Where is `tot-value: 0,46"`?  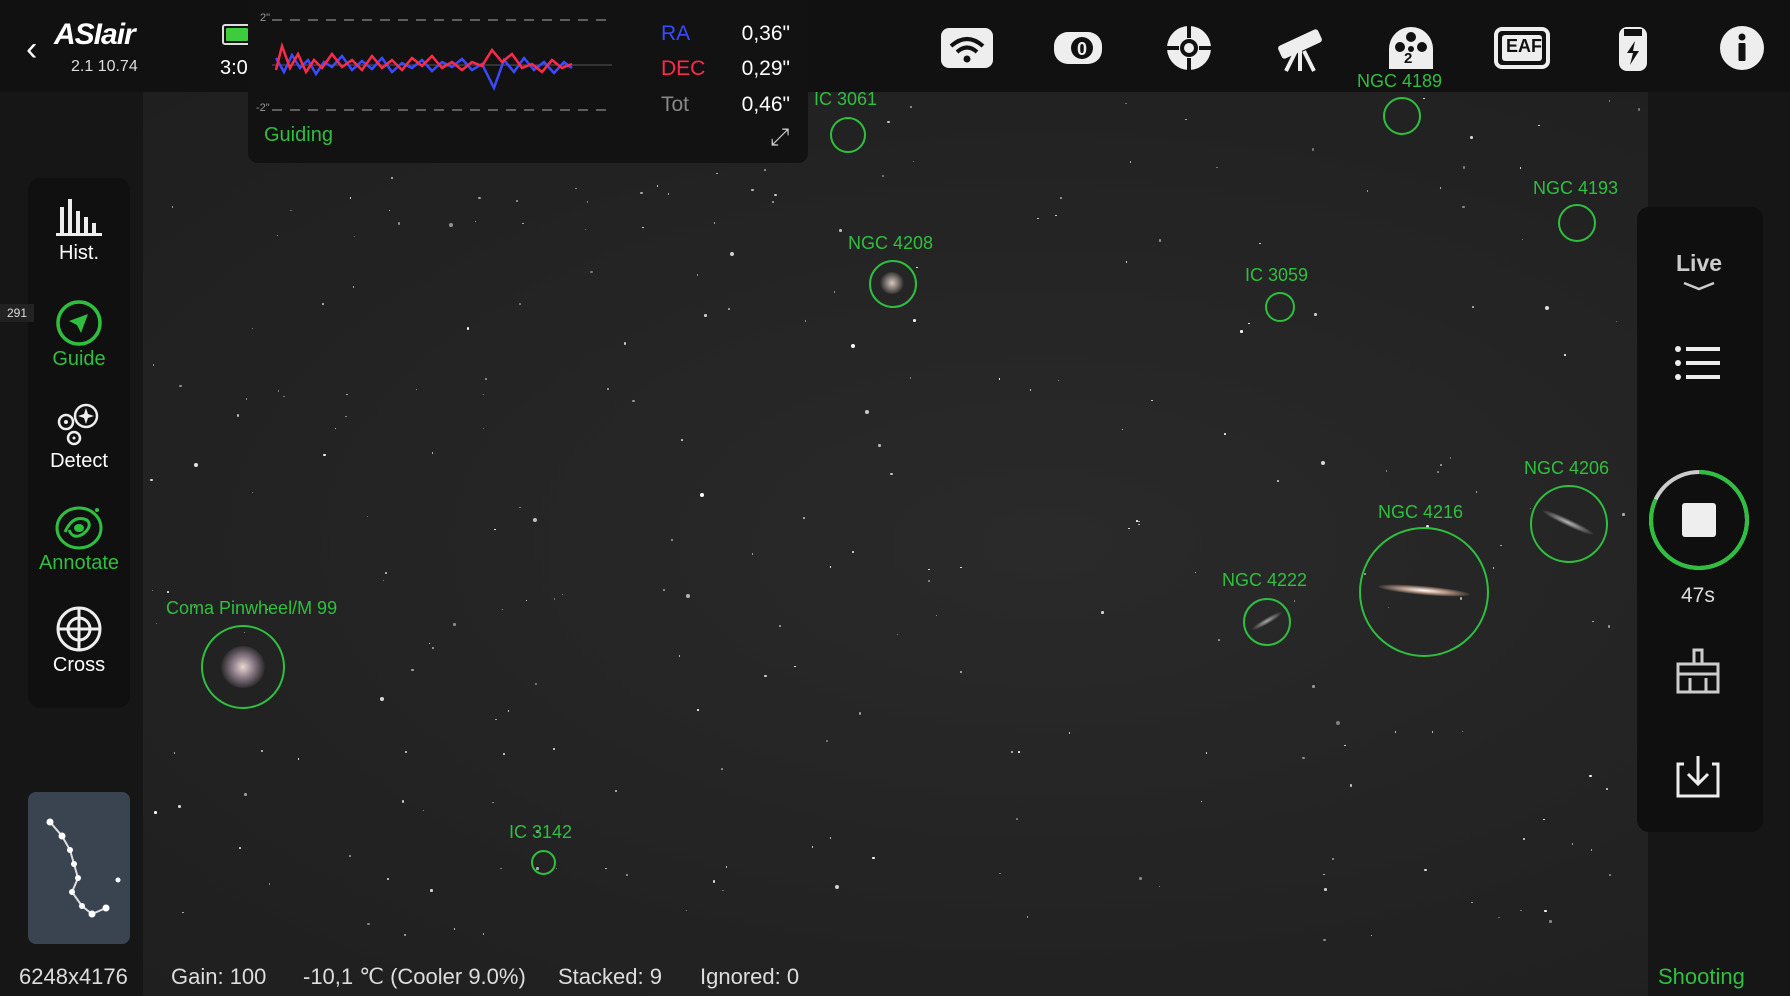 tot-value: 0,46" is located at coordinates (765, 104).